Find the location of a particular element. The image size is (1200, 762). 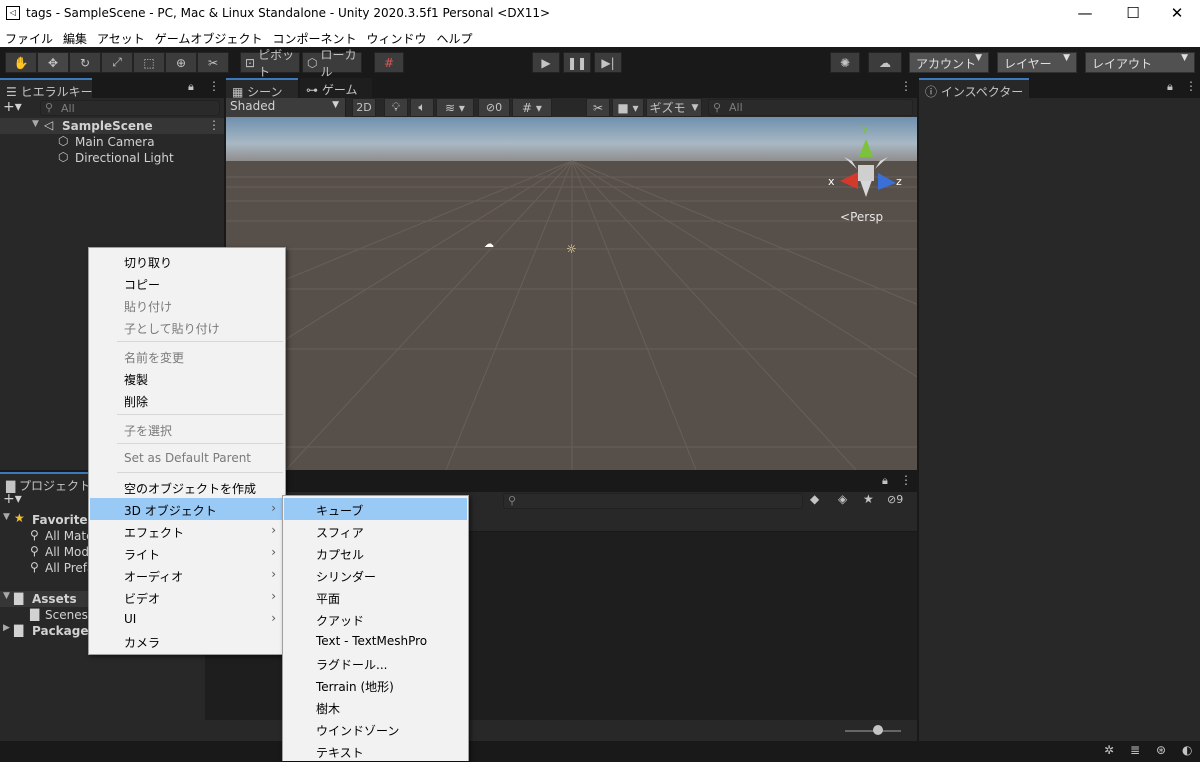

submenu-item-plane: 平面 is located at coordinates (375, 597).